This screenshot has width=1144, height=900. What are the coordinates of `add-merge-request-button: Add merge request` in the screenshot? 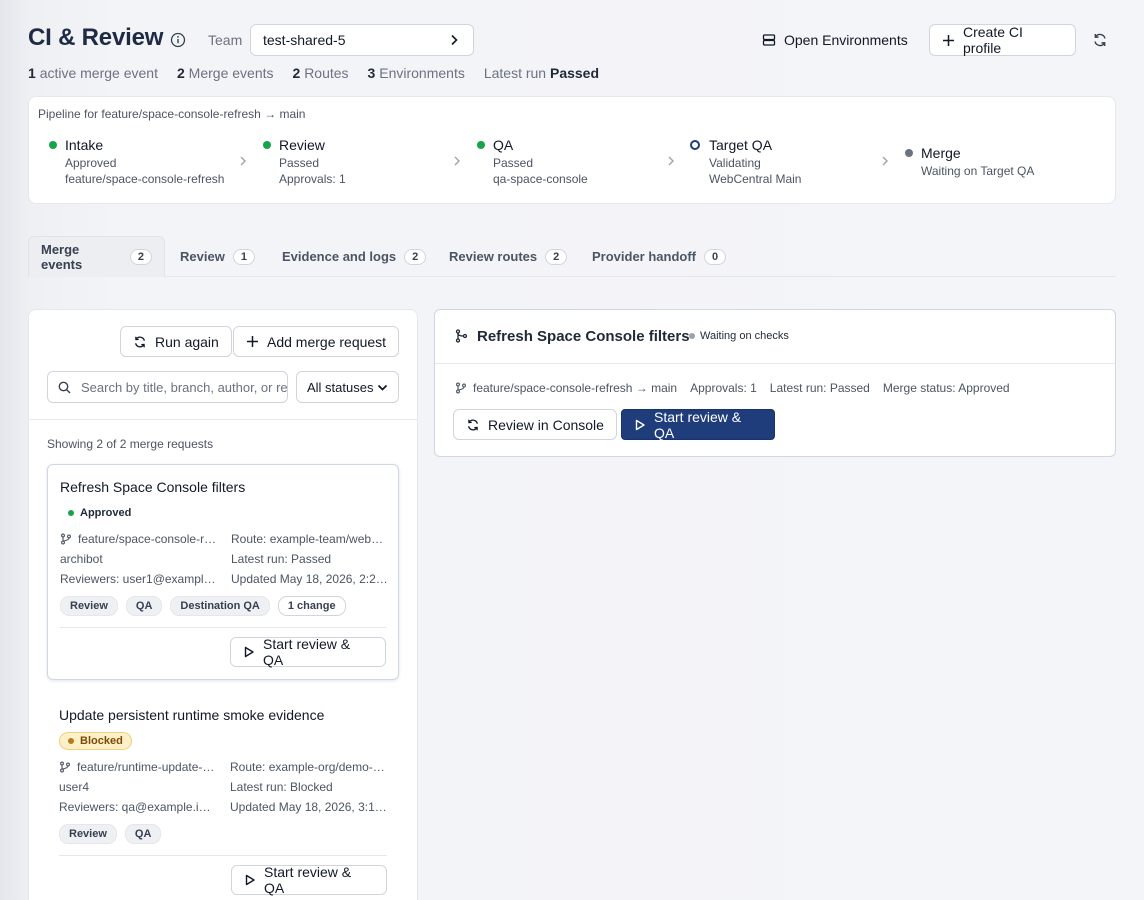 It's located at (316, 341).